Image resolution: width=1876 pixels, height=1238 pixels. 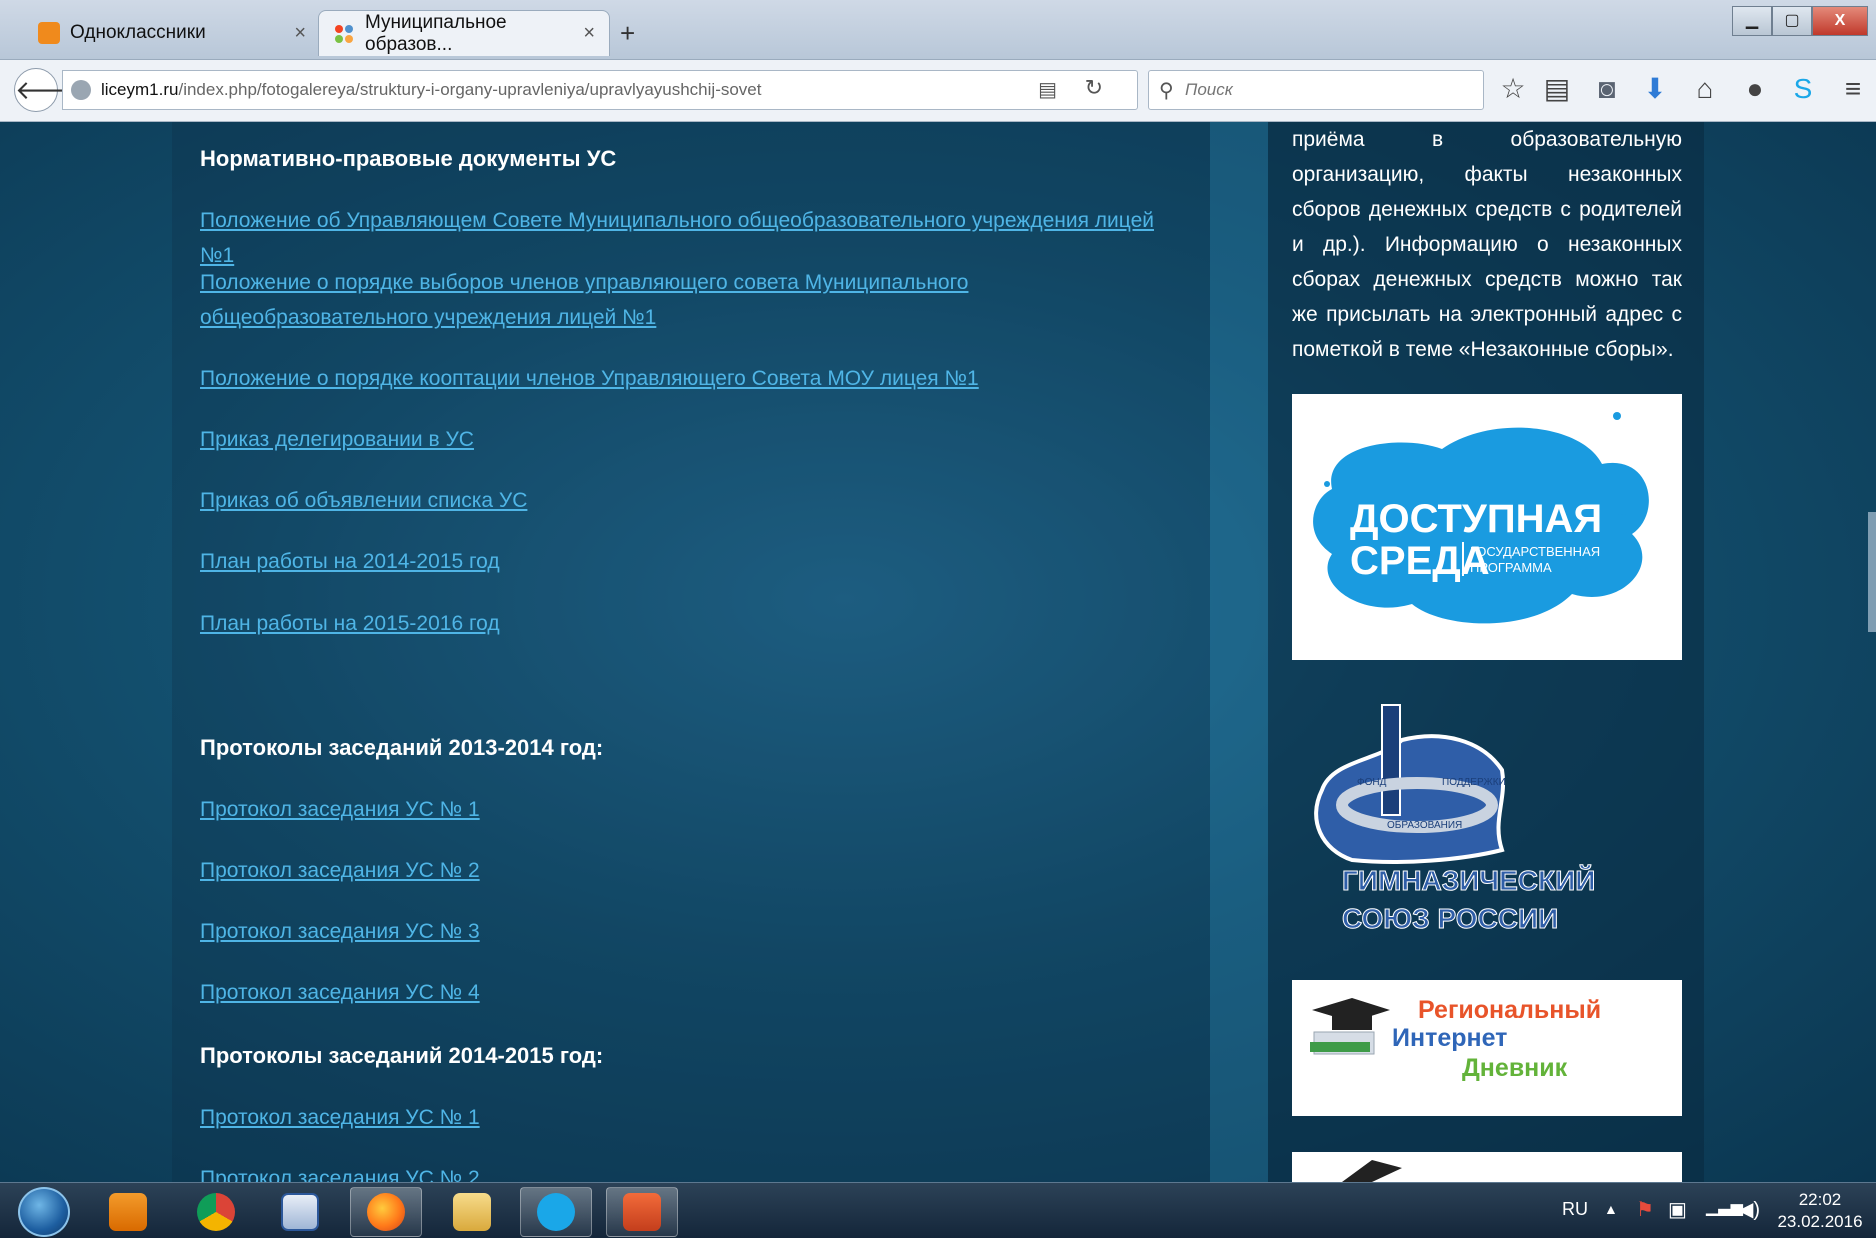 I want to click on diary-line-3: Дневник, so click(x=1515, y=1068).